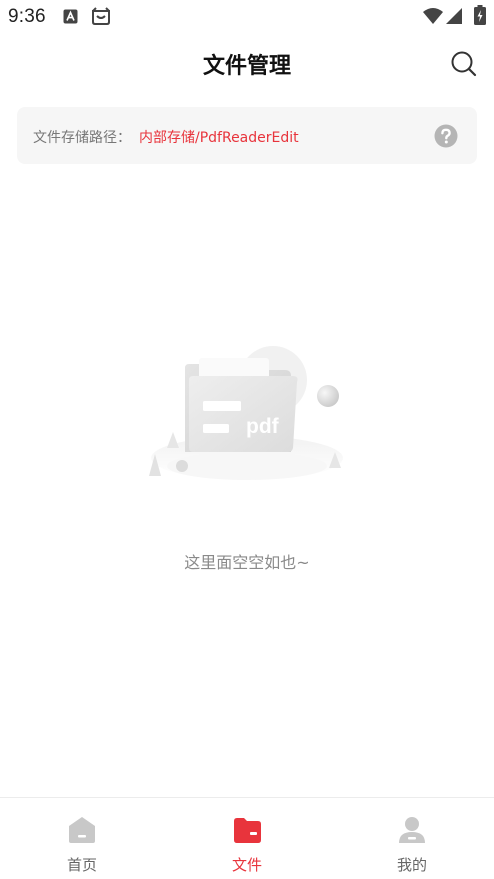 The height and width of the screenshot is (879, 494). What do you see at coordinates (454, 18) in the screenshot?
I see `signal-icon` at bounding box center [454, 18].